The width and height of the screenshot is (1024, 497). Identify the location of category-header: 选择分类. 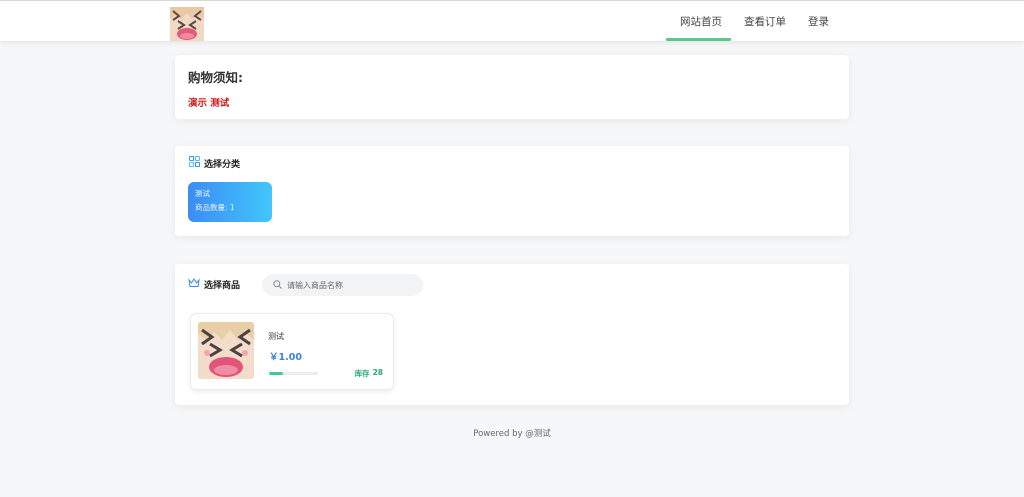
(214, 163).